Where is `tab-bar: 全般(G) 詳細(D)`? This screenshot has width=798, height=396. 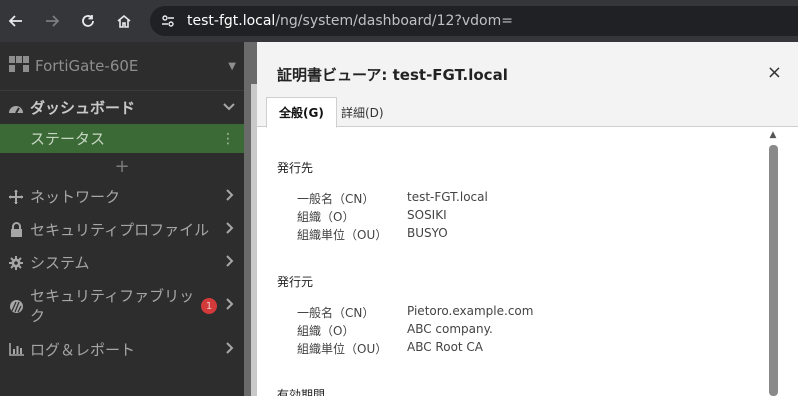
tab-bar: 全般(G) 詳細(D) is located at coordinates (527, 107).